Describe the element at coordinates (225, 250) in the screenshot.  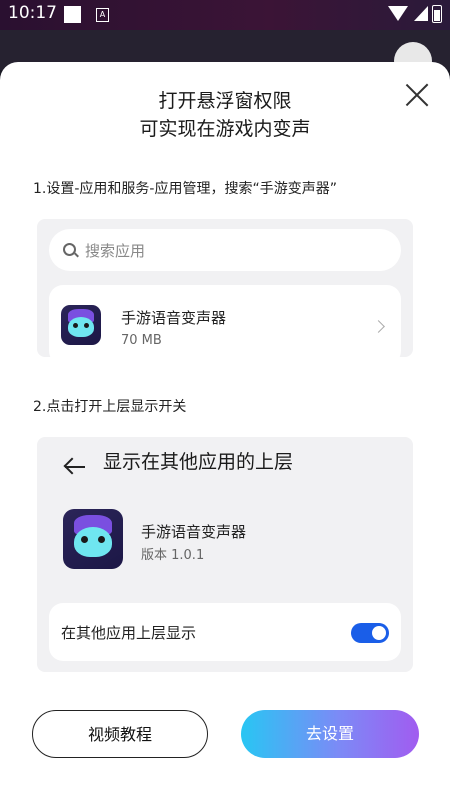
I see `search-input: 搜索应用` at that location.